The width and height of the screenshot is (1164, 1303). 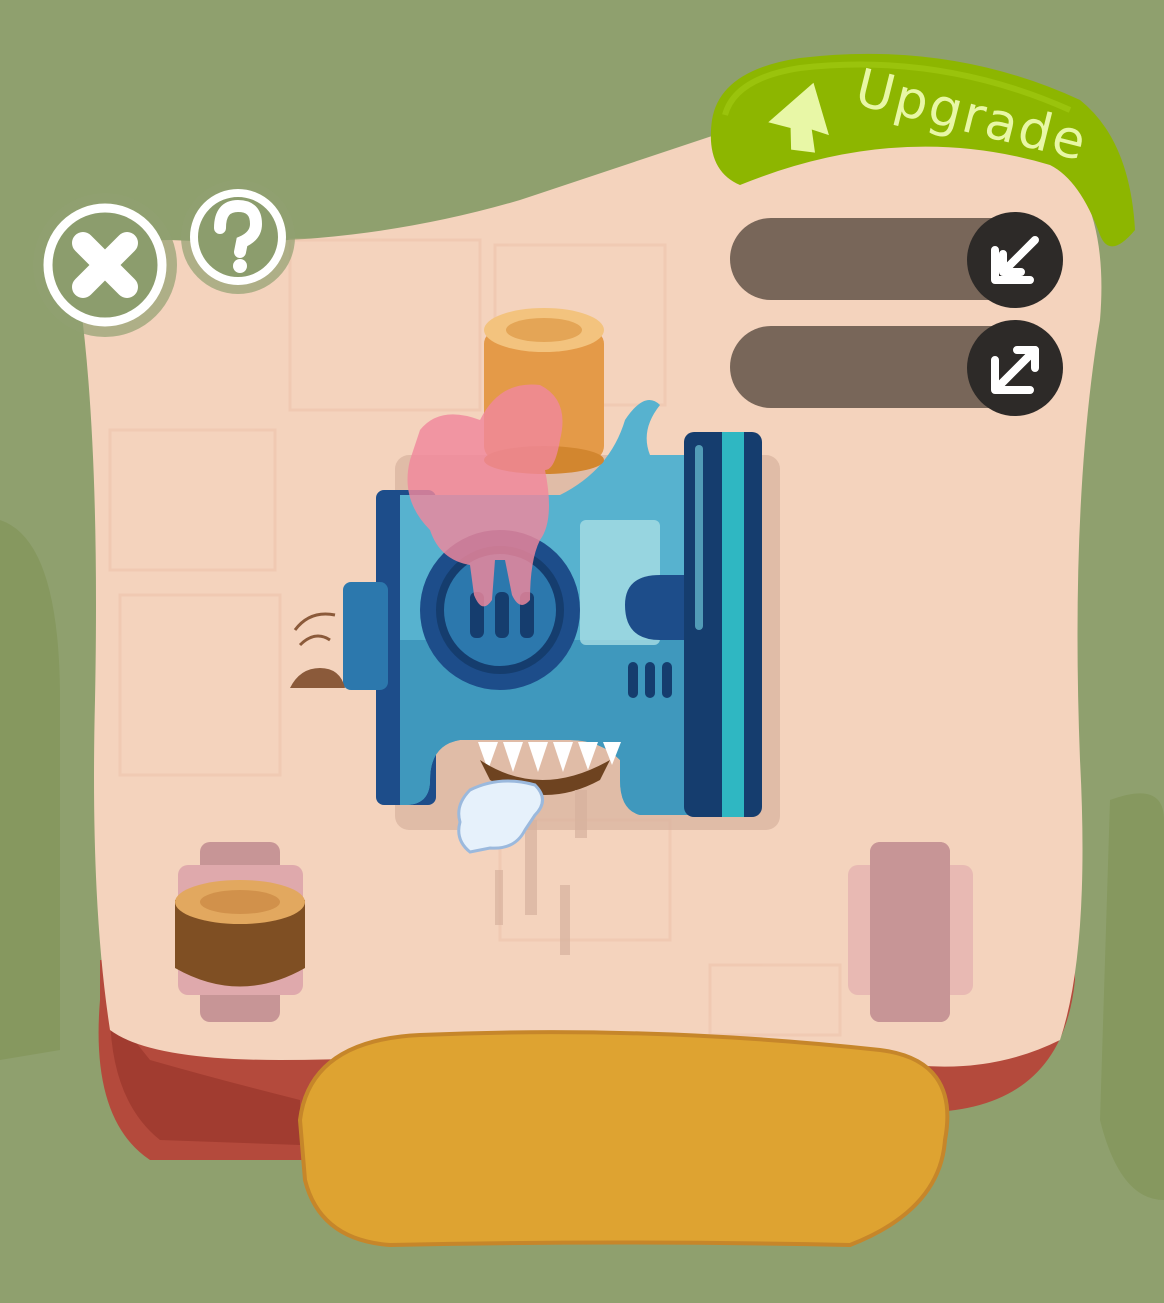 What do you see at coordinates (1132, 996) in the screenshot?
I see `grass-patch-right` at bounding box center [1132, 996].